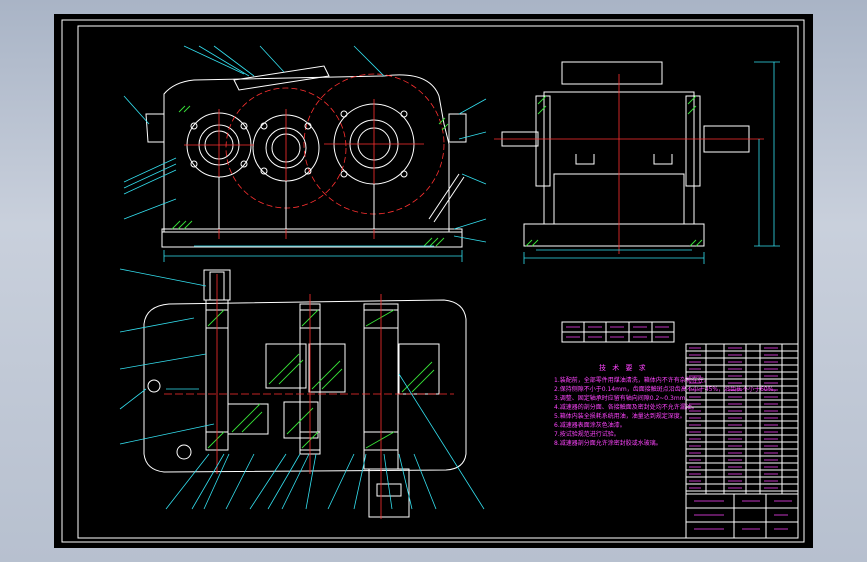 The width and height of the screenshot is (867, 562). Describe the element at coordinates (618, 332) in the screenshot. I see `characteristics-table` at that location.